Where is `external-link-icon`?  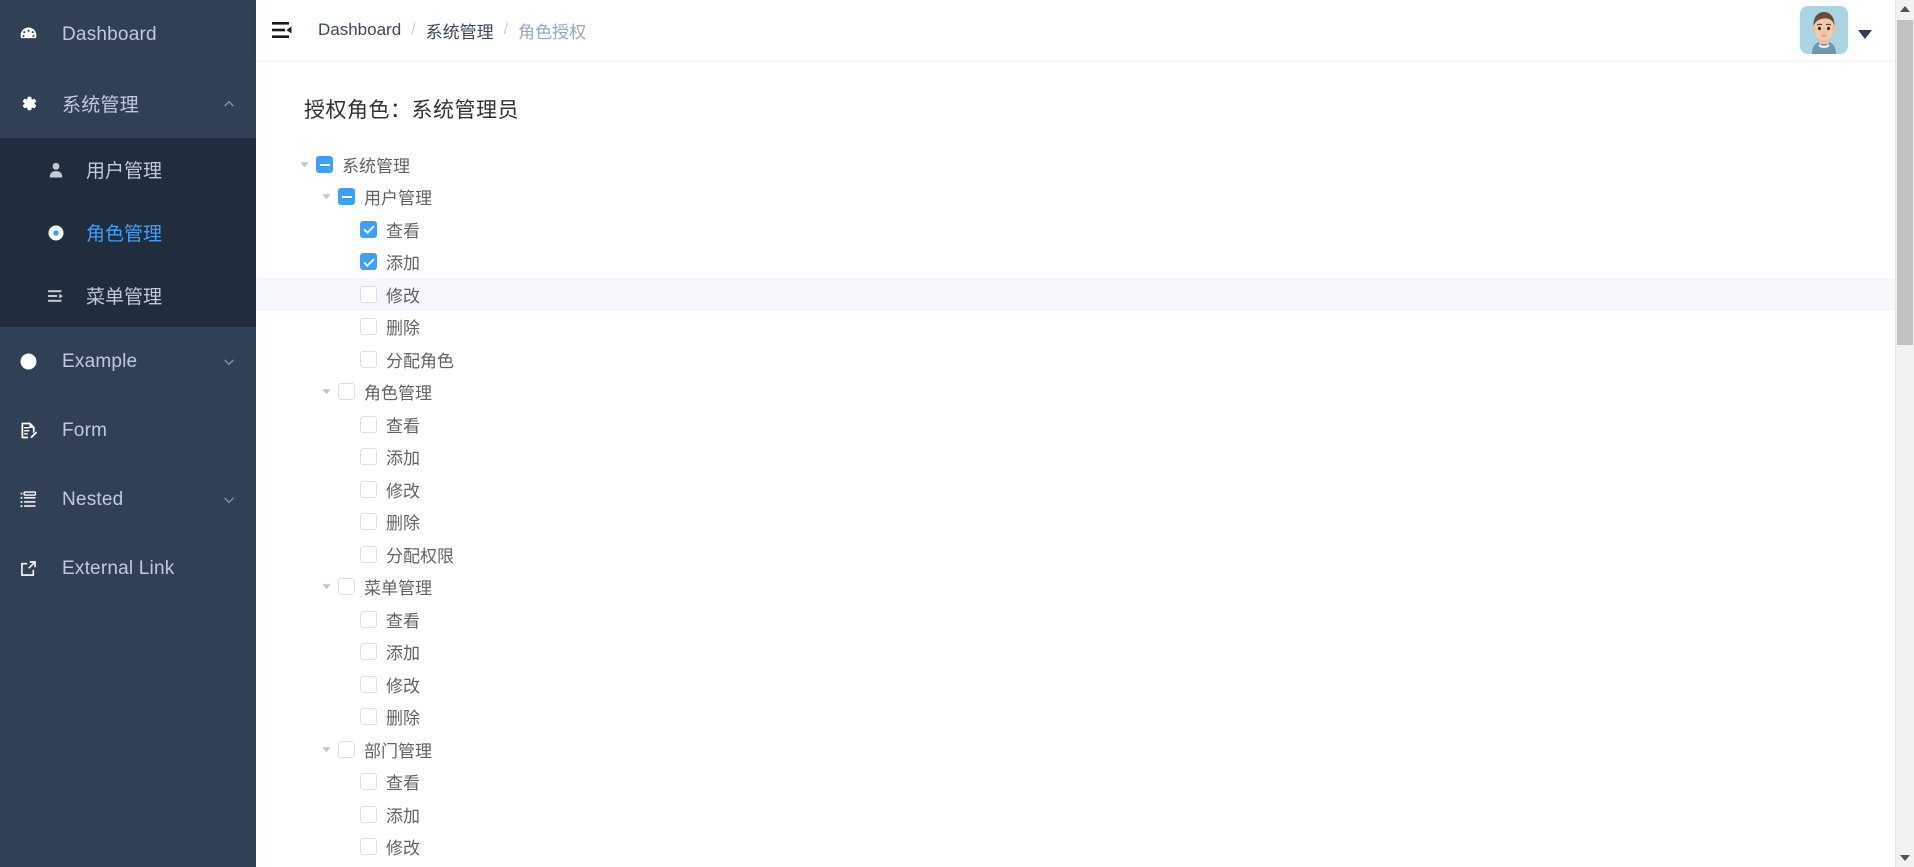 external-link-icon is located at coordinates (33, 568).